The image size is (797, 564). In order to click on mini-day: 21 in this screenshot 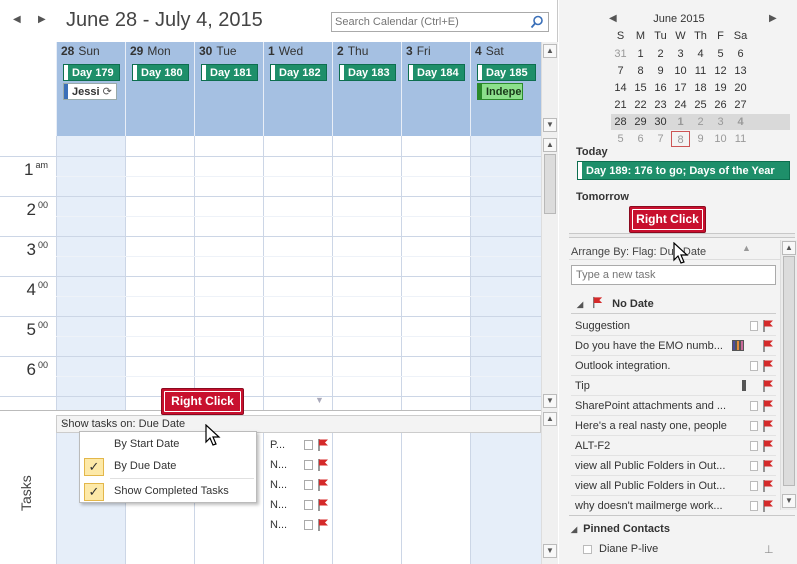, I will do `click(620, 105)`.